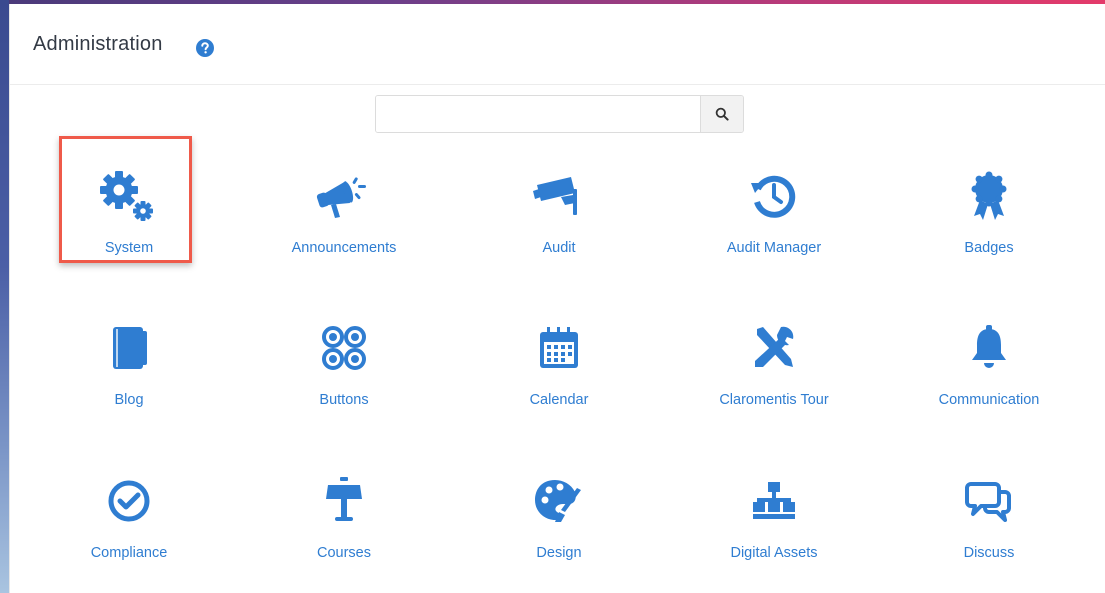  Describe the element at coordinates (559, 553) in the screenshot. I see `tile-label: Design` at that location.